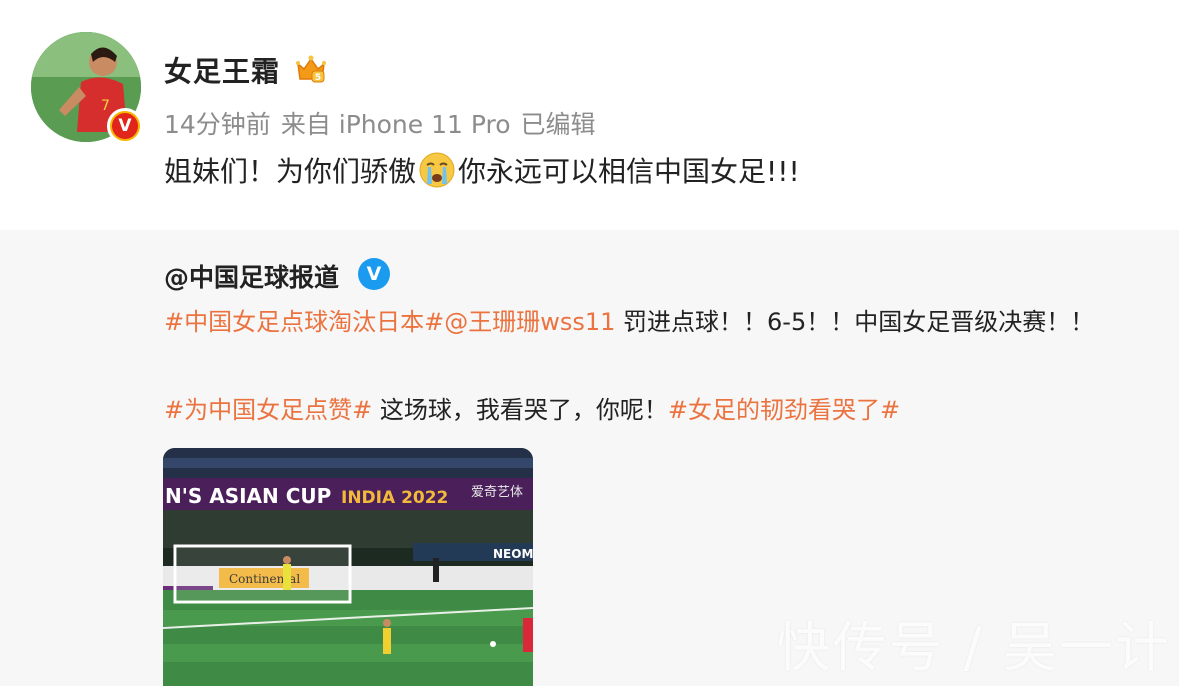  I want to click on repost-author: @中国足球报道, so click(251, 276).